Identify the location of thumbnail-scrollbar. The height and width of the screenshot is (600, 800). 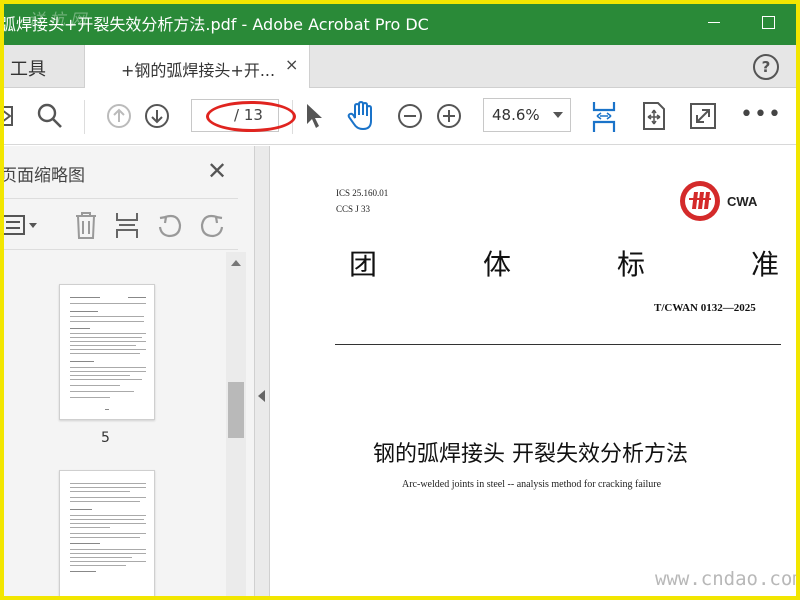
(236, 426).